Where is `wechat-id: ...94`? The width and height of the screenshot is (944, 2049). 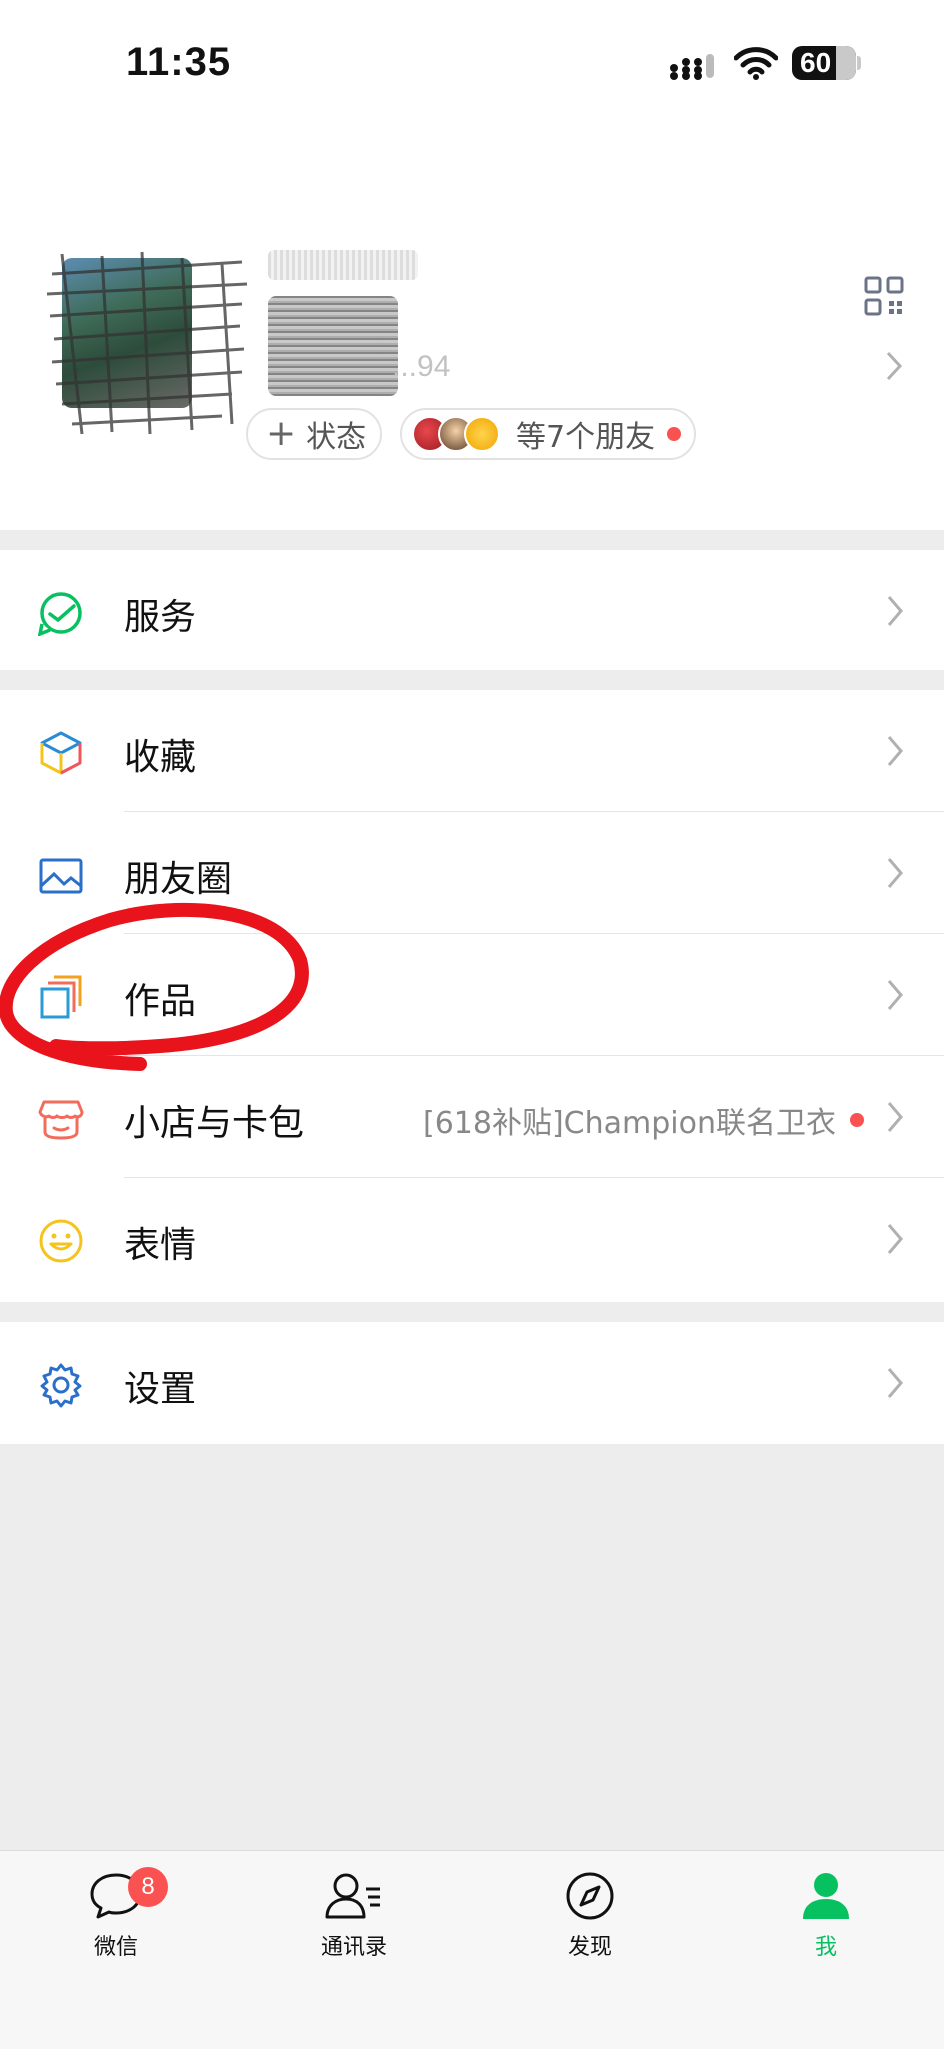
wechat-id: ...94 is located at coordinates (421, 366).